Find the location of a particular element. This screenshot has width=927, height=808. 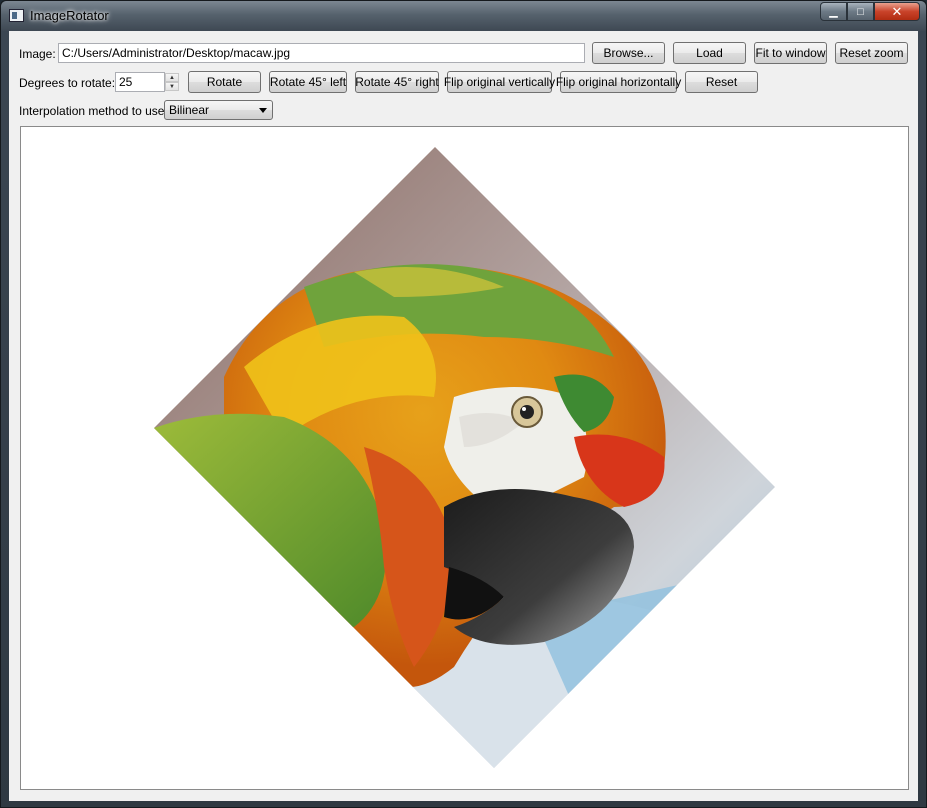

spin-up-button: ▲ is located at coordinates (172, 77).